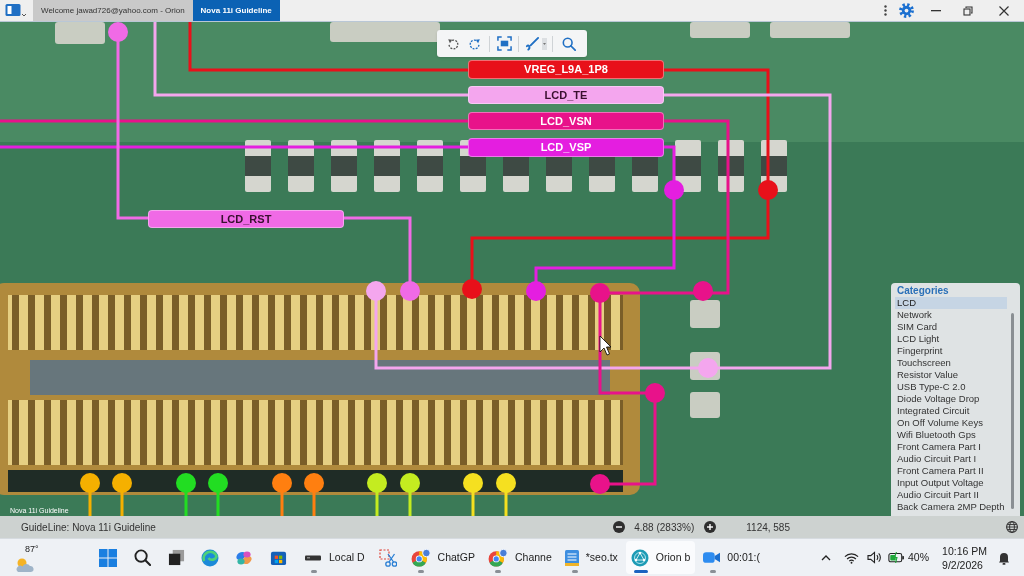  I want to click on category-item: Front Camera Part I, so click(951, 447).